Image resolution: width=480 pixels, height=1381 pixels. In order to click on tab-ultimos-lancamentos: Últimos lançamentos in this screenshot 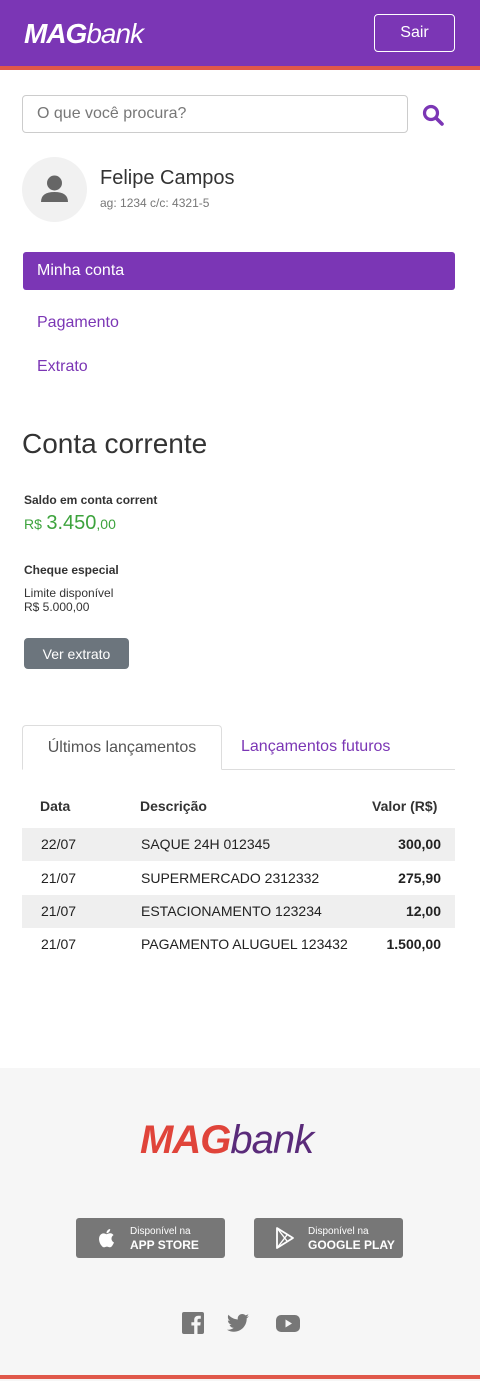, I will do `click(122, 747)`.